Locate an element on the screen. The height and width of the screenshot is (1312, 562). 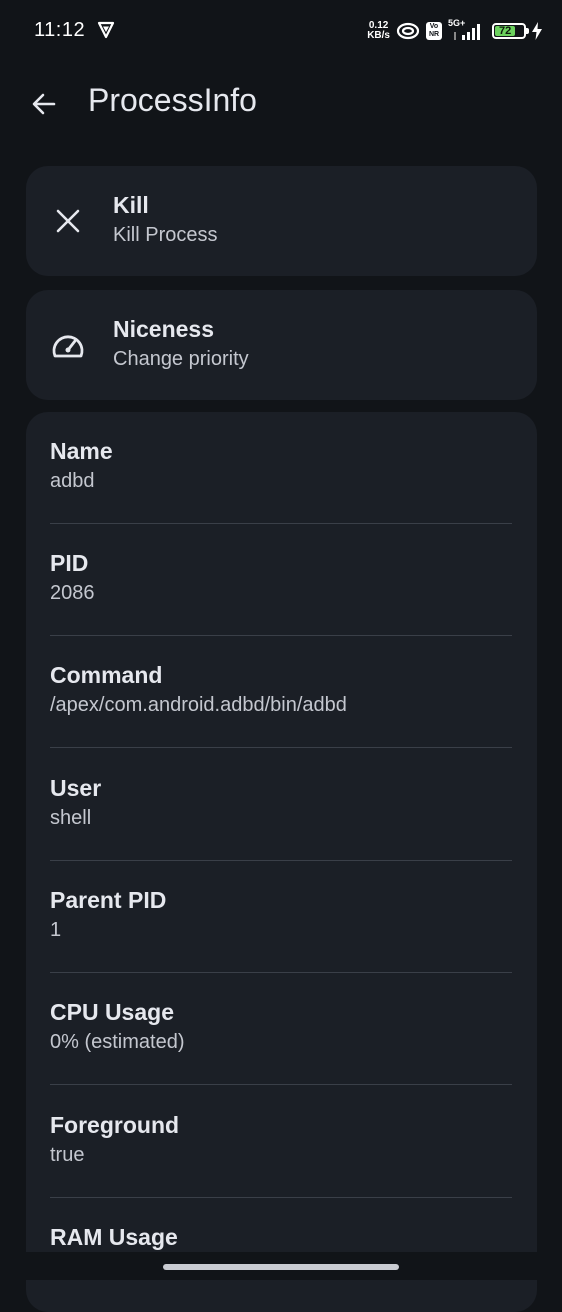
arrow-back-icon is located at coordinates (44, 104).